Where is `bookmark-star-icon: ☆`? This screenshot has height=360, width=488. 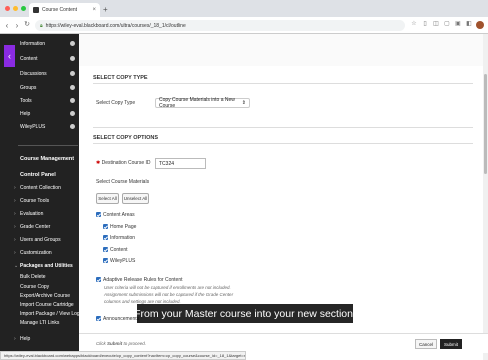 bookmark-star-icon: ☆ is located at coordinates (414, 24).